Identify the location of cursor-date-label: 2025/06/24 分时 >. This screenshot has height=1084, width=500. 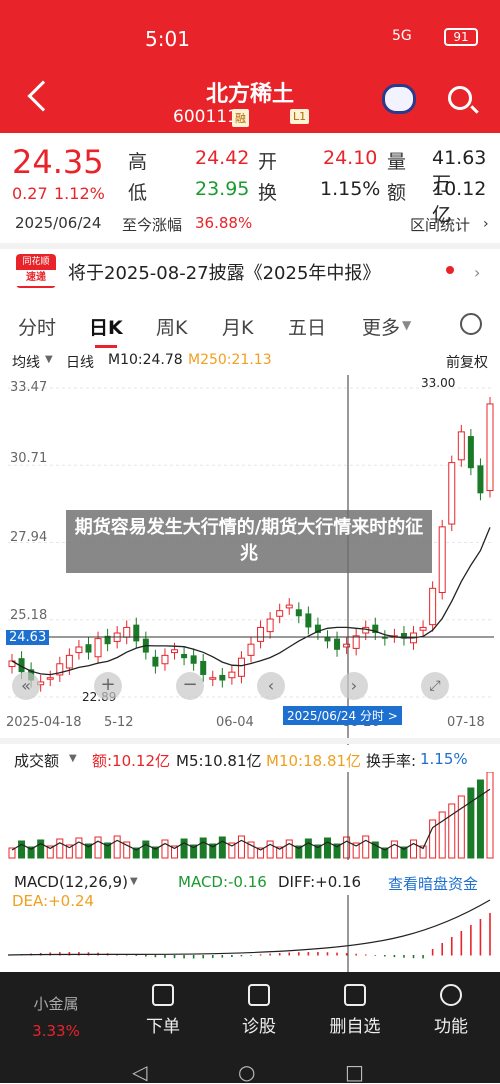
(342, 715).